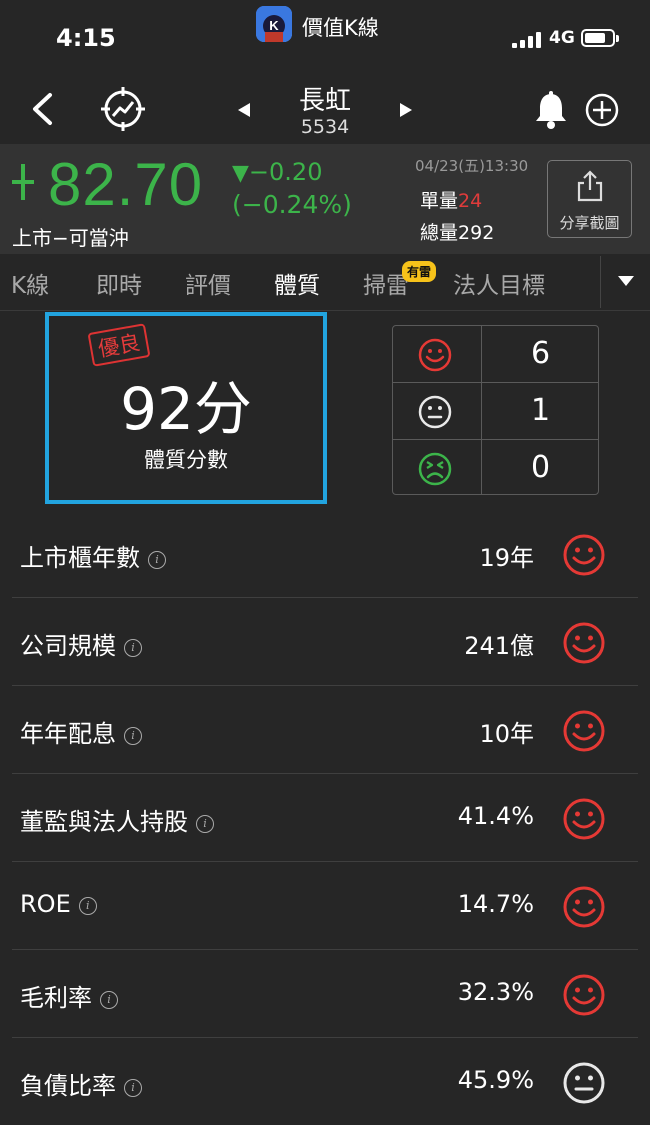 The image size is (650, 1125). What do you see at coordinates (540, 467) in the screenshot?
I see `sad-count: 0` at bounding box center [540, 467].